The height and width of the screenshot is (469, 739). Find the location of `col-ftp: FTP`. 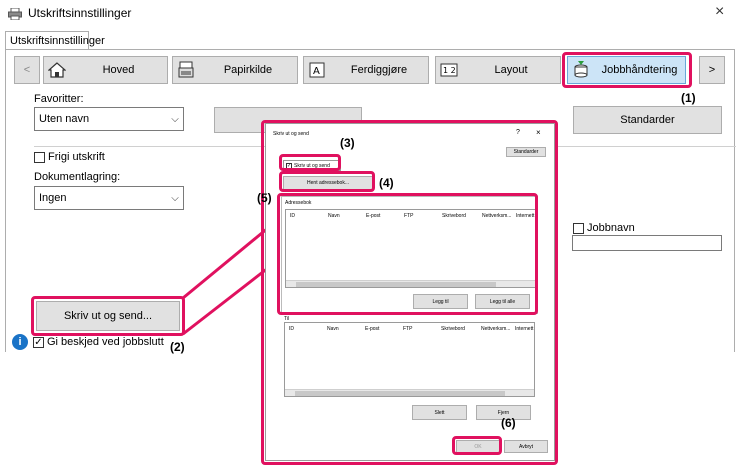

col-ftp: FTP is located at coordinates (408, 329).